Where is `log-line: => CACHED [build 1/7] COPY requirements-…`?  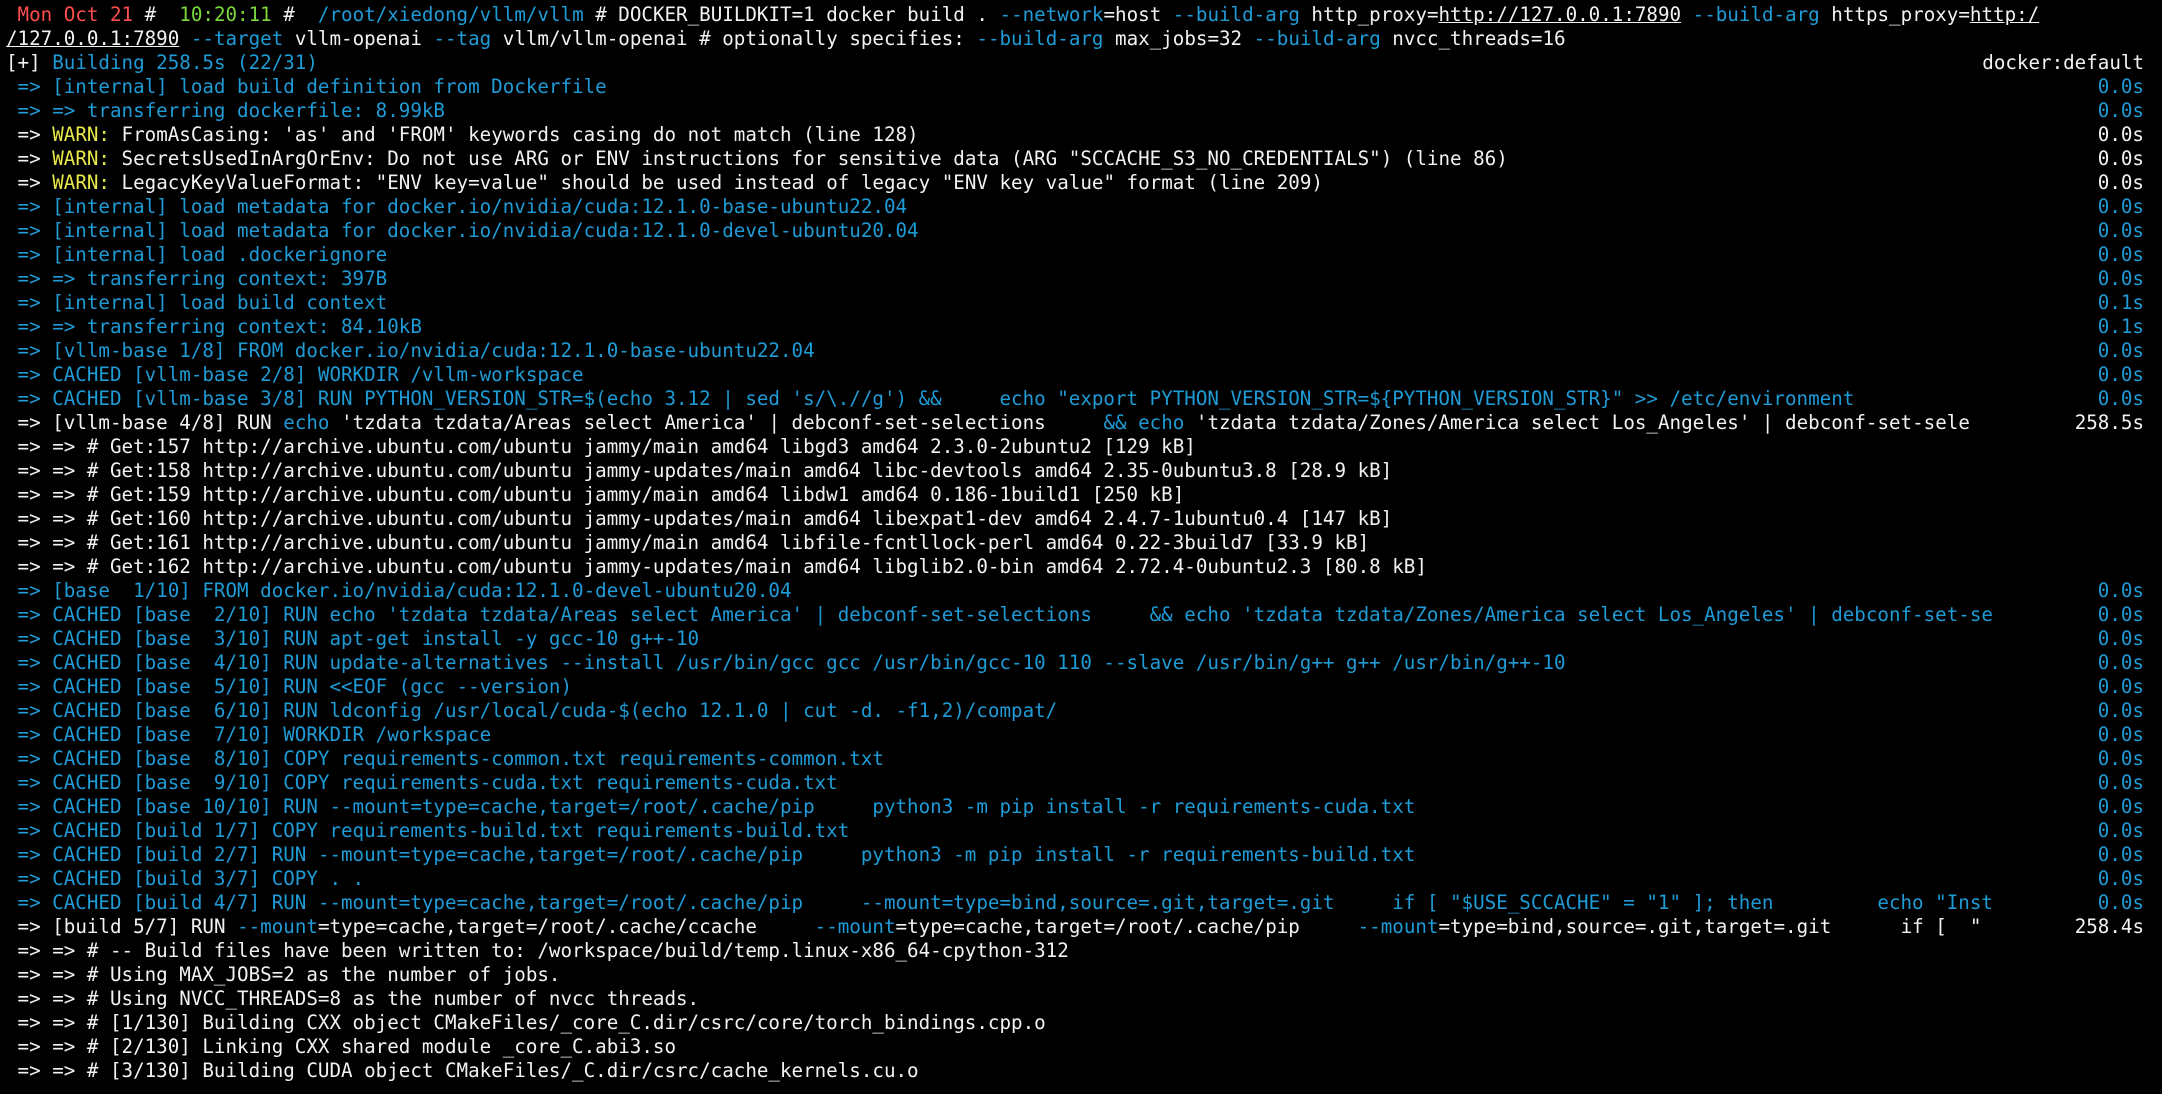
log-line: => CACHED [build 1/7] COPY requirements-… is located at coordinates (1081, 831).